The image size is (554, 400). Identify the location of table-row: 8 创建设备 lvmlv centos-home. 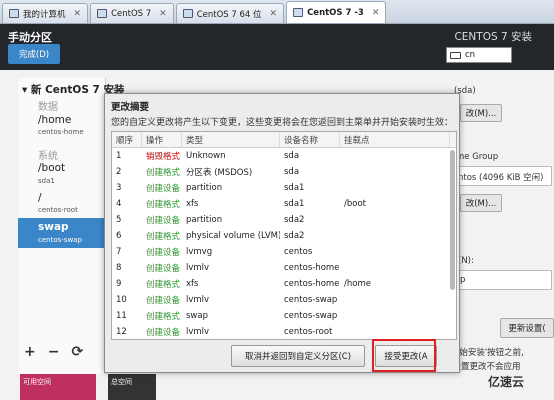
(284, 268).